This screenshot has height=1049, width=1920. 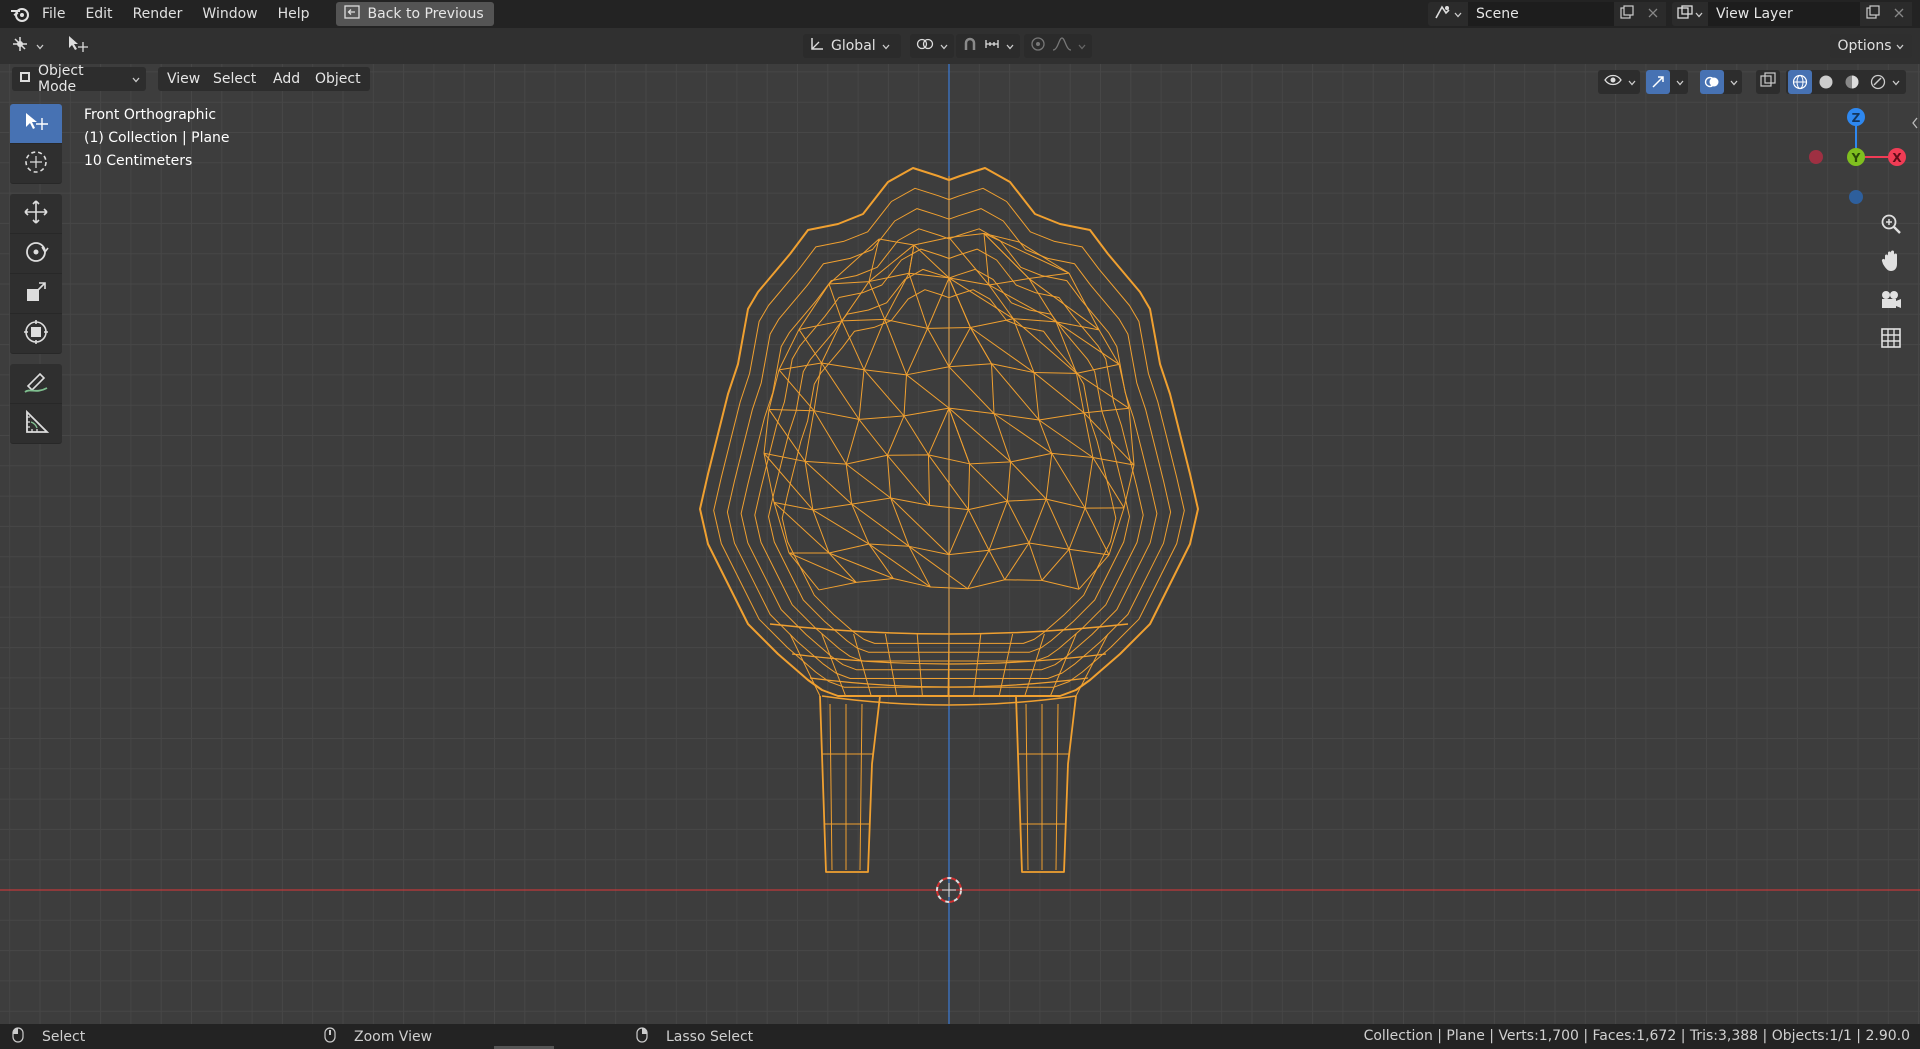 I want to click on magnify-icon, so click(x=1891, y=226).